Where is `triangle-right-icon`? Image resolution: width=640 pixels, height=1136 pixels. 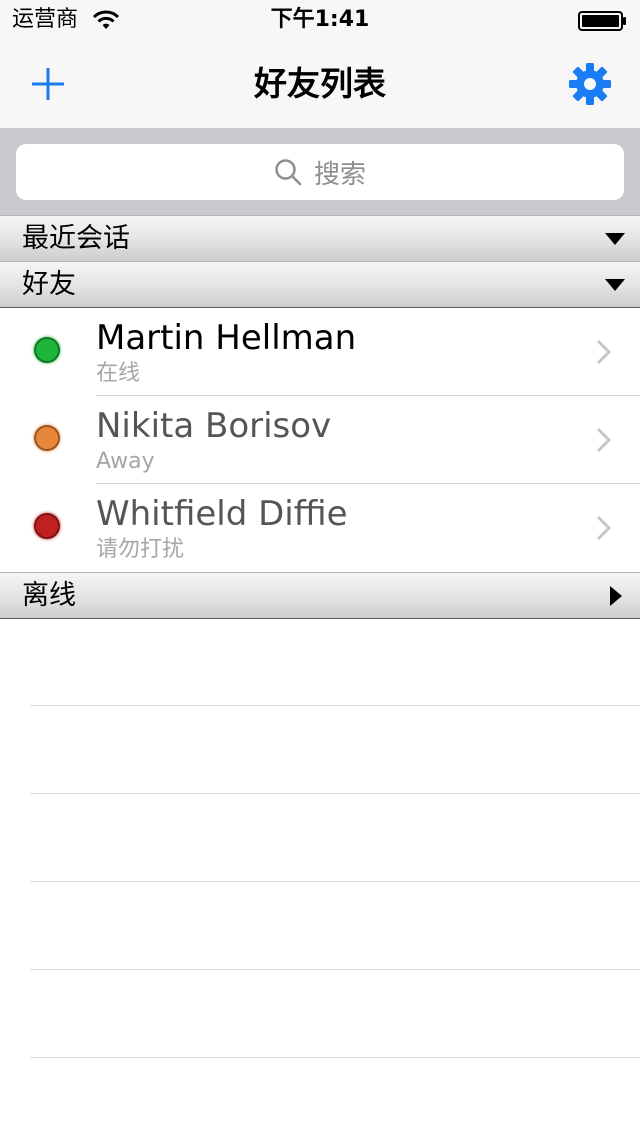
triangle-right-icon is located at coordinates (616, 596).